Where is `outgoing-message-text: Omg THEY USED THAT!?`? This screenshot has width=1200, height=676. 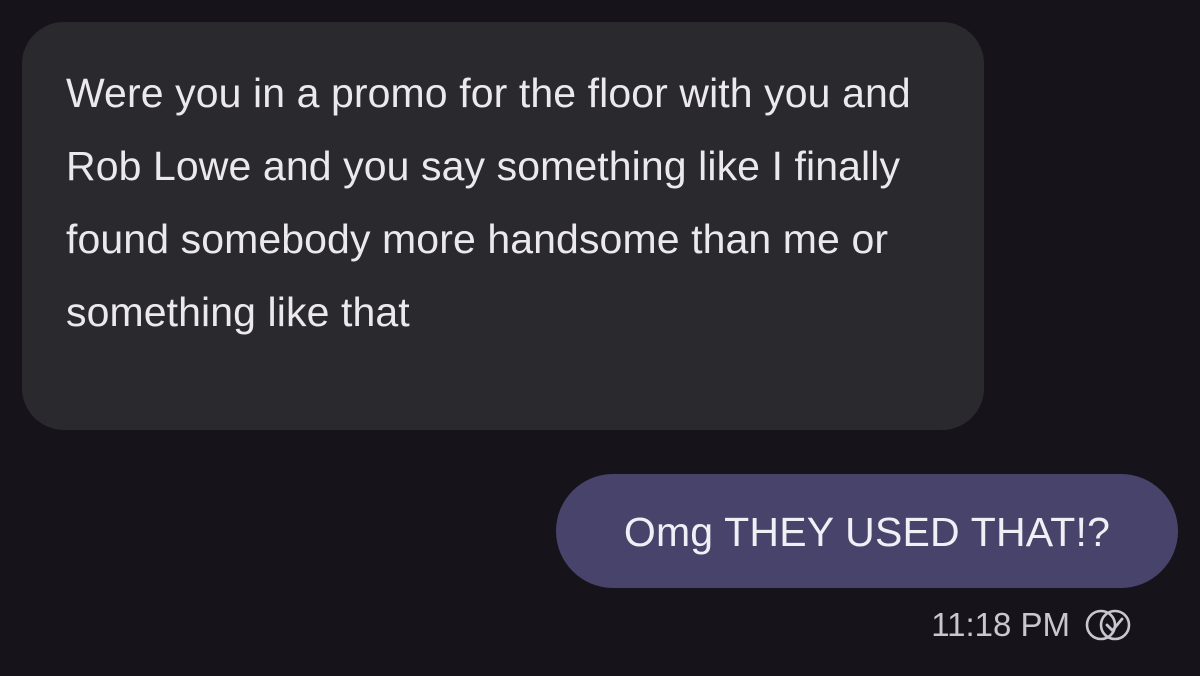
outgoing-message-text: Omg THEY USED THAT!? is located at coordinates (867, 531).